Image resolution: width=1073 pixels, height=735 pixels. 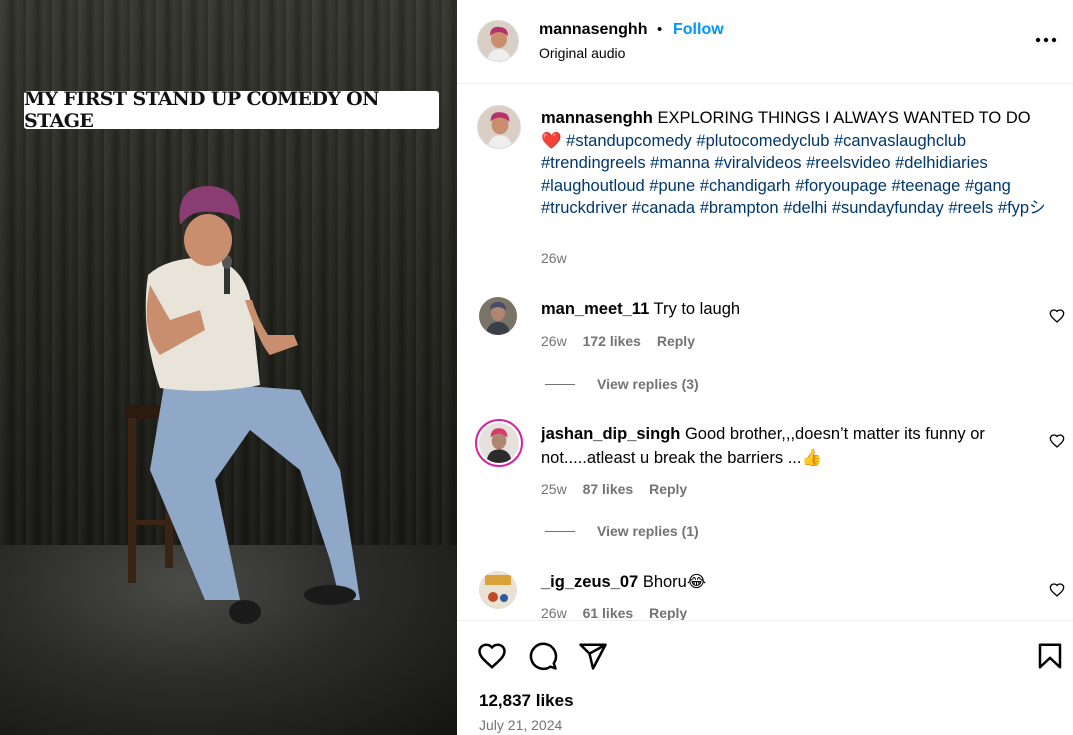 I want to click on caption-text: EXPLORING THINGS I ALWAYS WANTED TO DO, so click(x=844, y=118).